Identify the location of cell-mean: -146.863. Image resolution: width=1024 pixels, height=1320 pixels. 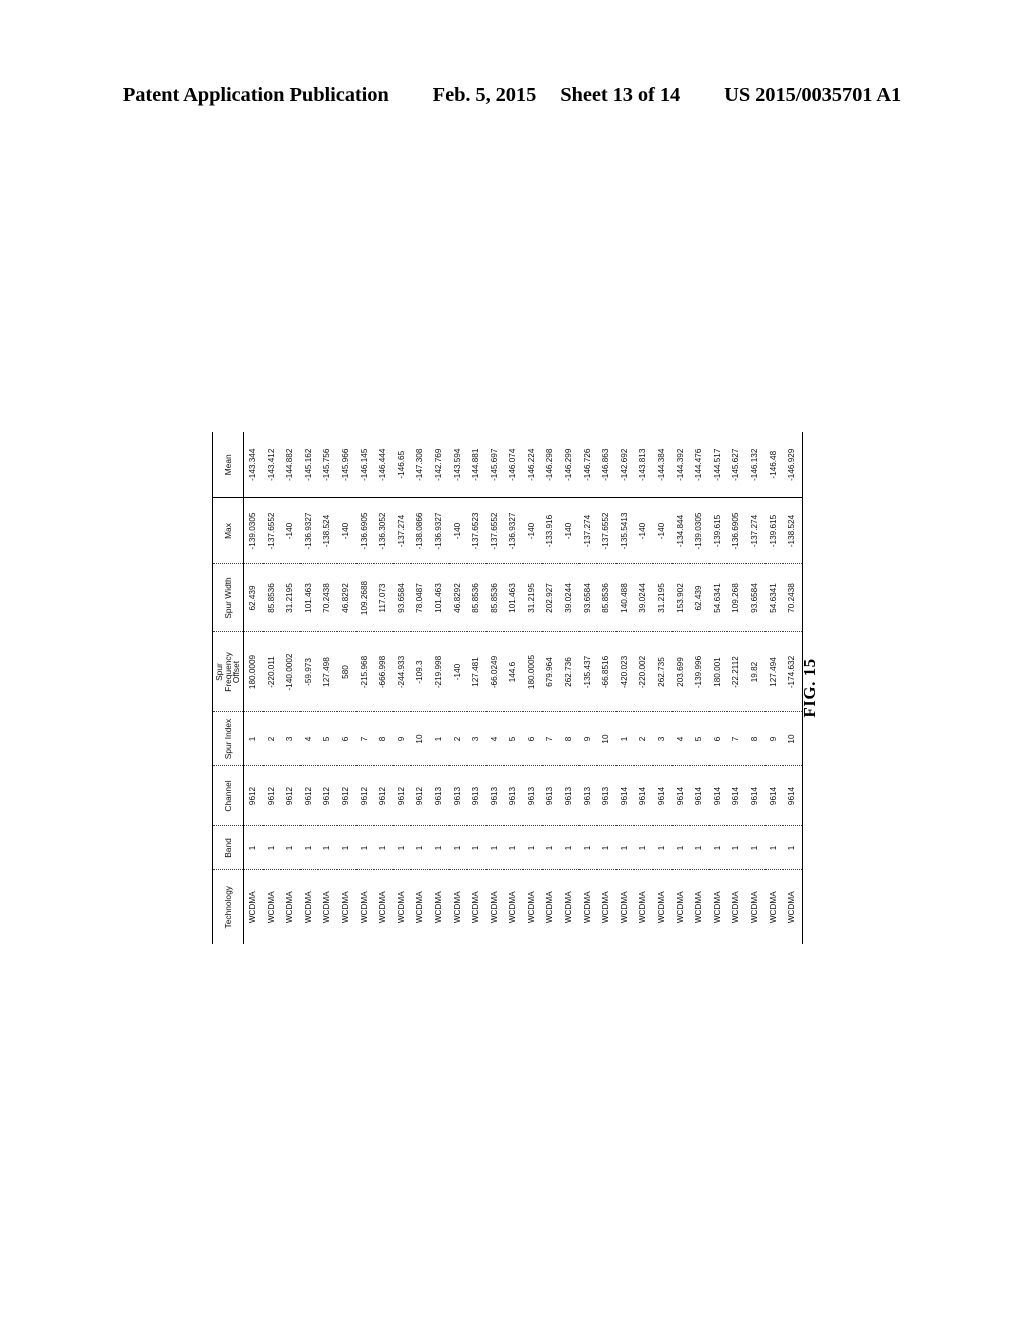
(606, 464).